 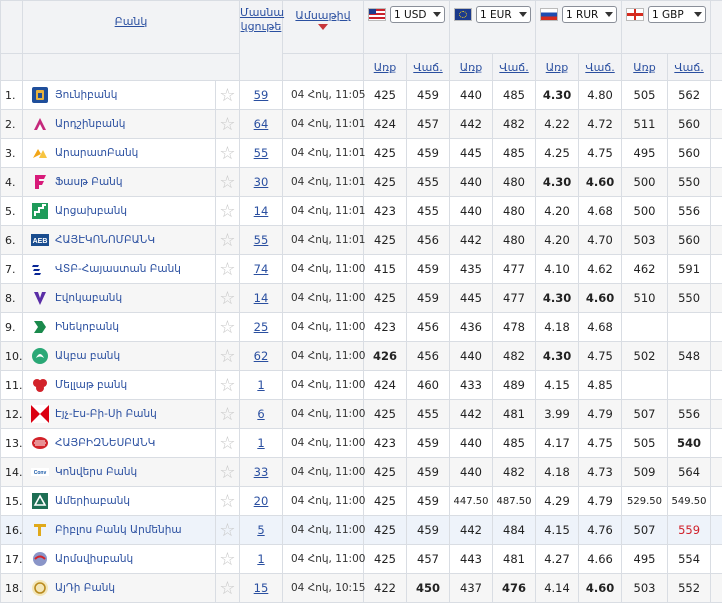 I want to click on participation-cell: 25, so click(x=261, y=327).